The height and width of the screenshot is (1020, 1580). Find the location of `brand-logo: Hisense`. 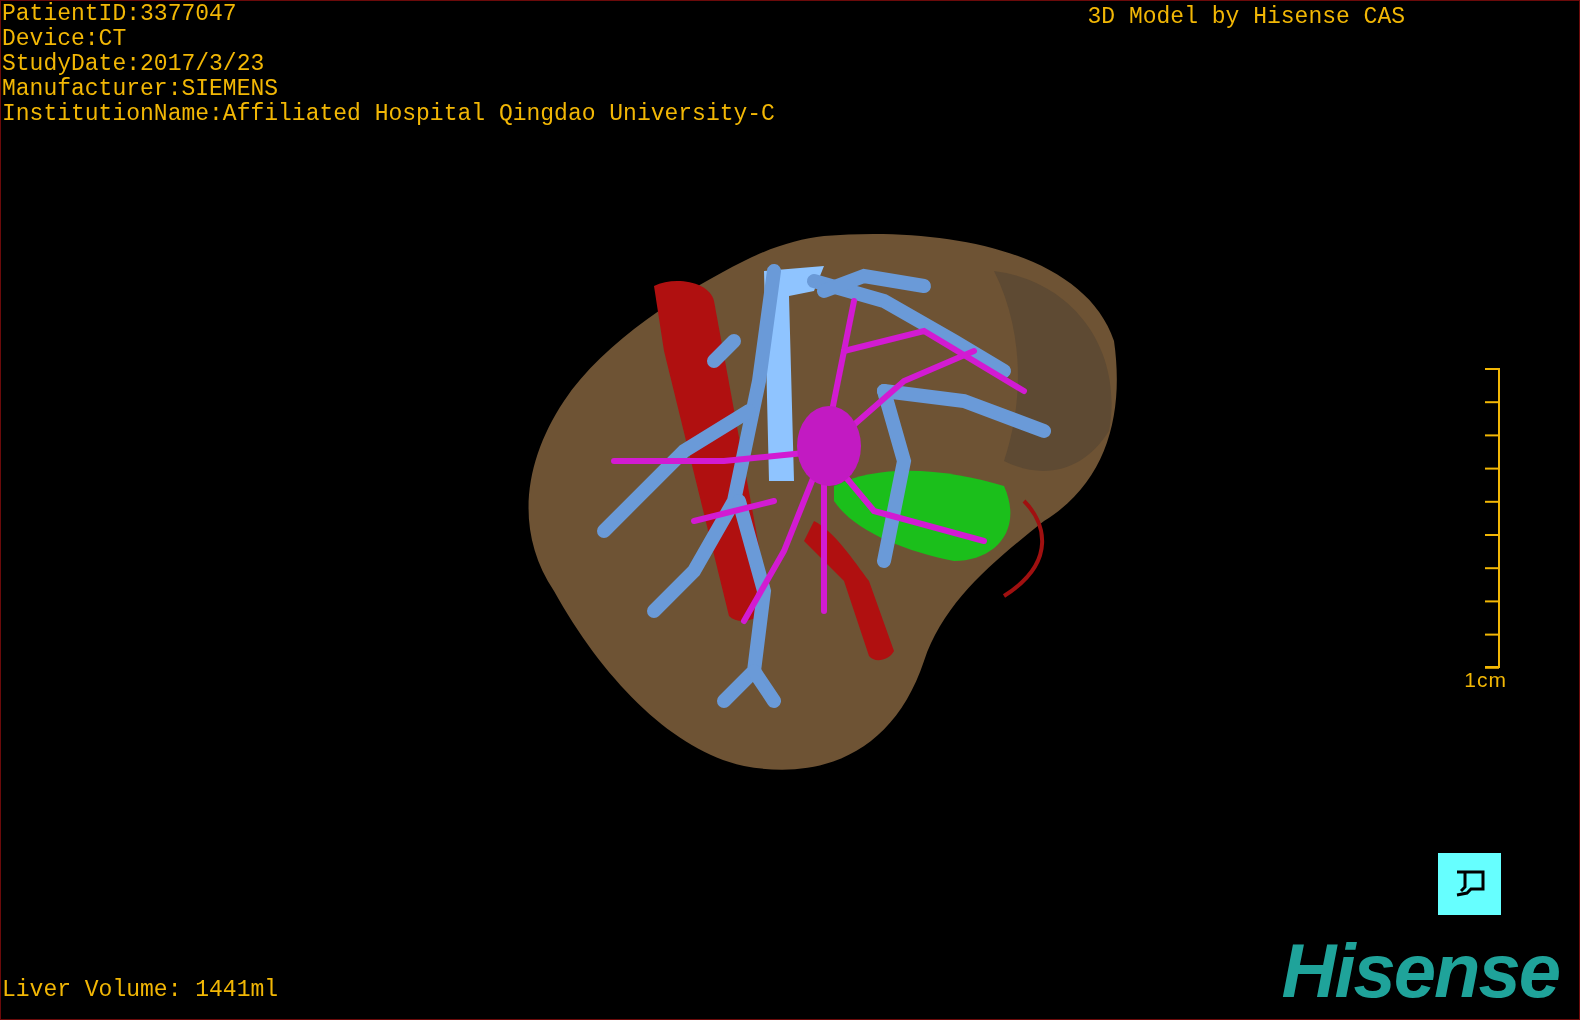

brand-logo: Hisense is located at coordinates (1420, 971).